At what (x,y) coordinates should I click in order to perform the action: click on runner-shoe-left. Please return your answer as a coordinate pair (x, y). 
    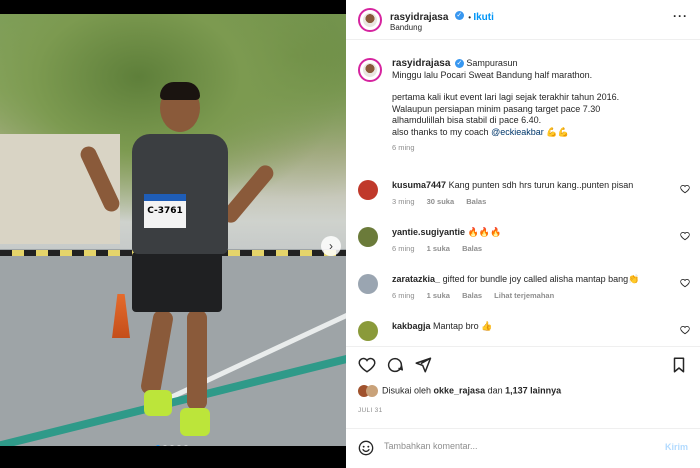
    Looking at the image, I should click on (158, 403).